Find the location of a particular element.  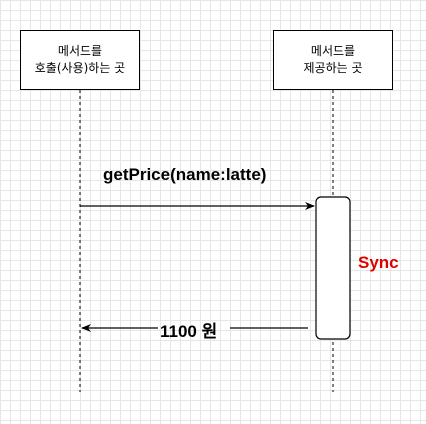

sync-label: Sync is located at coordinates (378, 262).